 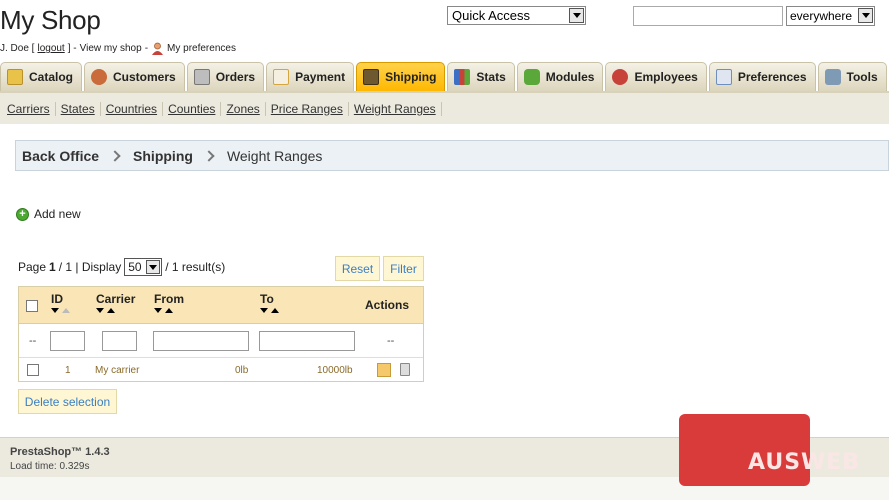 I want to click on logout-link: logout, so click(x=50, y=48).